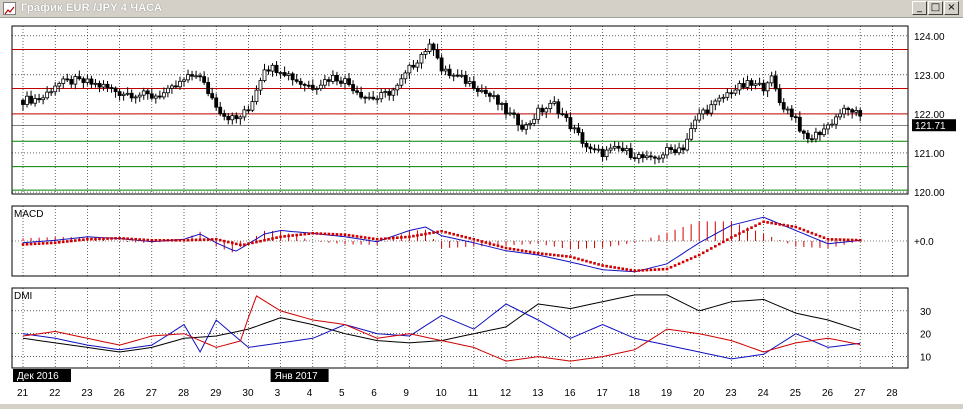 This screenshot has width=963, height=409. What do you see at coordinates (929, 37) in the screenshot?
I see `price-tick-label: 124.00` at bounding box center [929, 37].